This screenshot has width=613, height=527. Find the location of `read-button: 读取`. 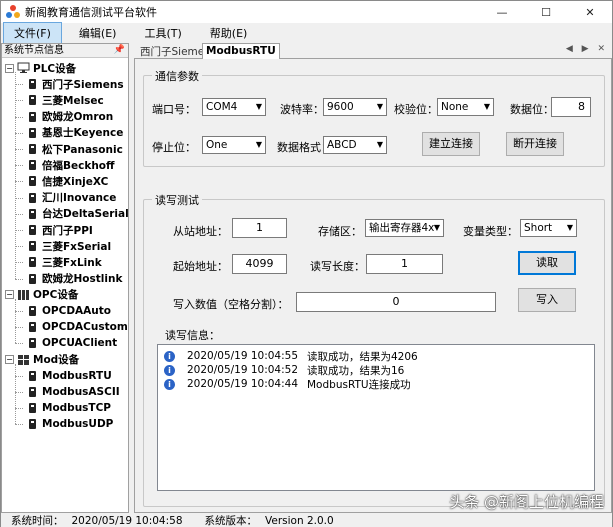

read-button: 读取 is located at coordinates (547, 263).